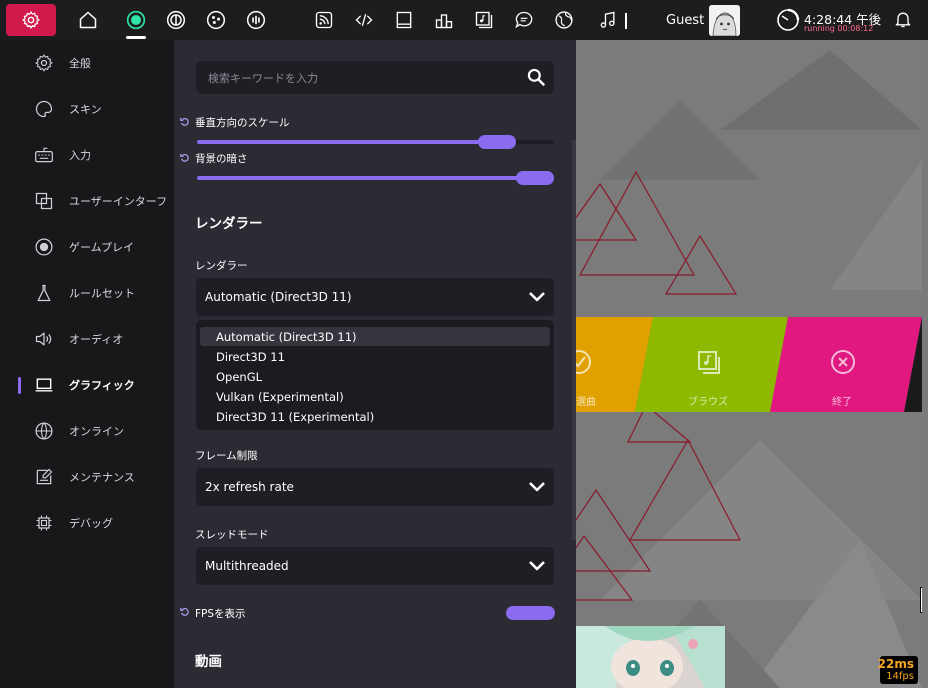 This screenshot has height=688, width=928. What do you see at coordinates (44, 293) in the screenshot?
I see `flask-icon` at bounding box center [44, 293].